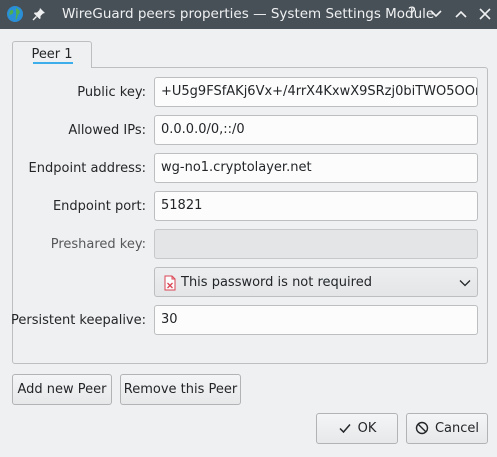 This screenshot has height=457, width=497. What do you see at coordinates (457, 428) in the screenshot?
I see `cancel-label: Cancel` at bounding box center [457, 428].